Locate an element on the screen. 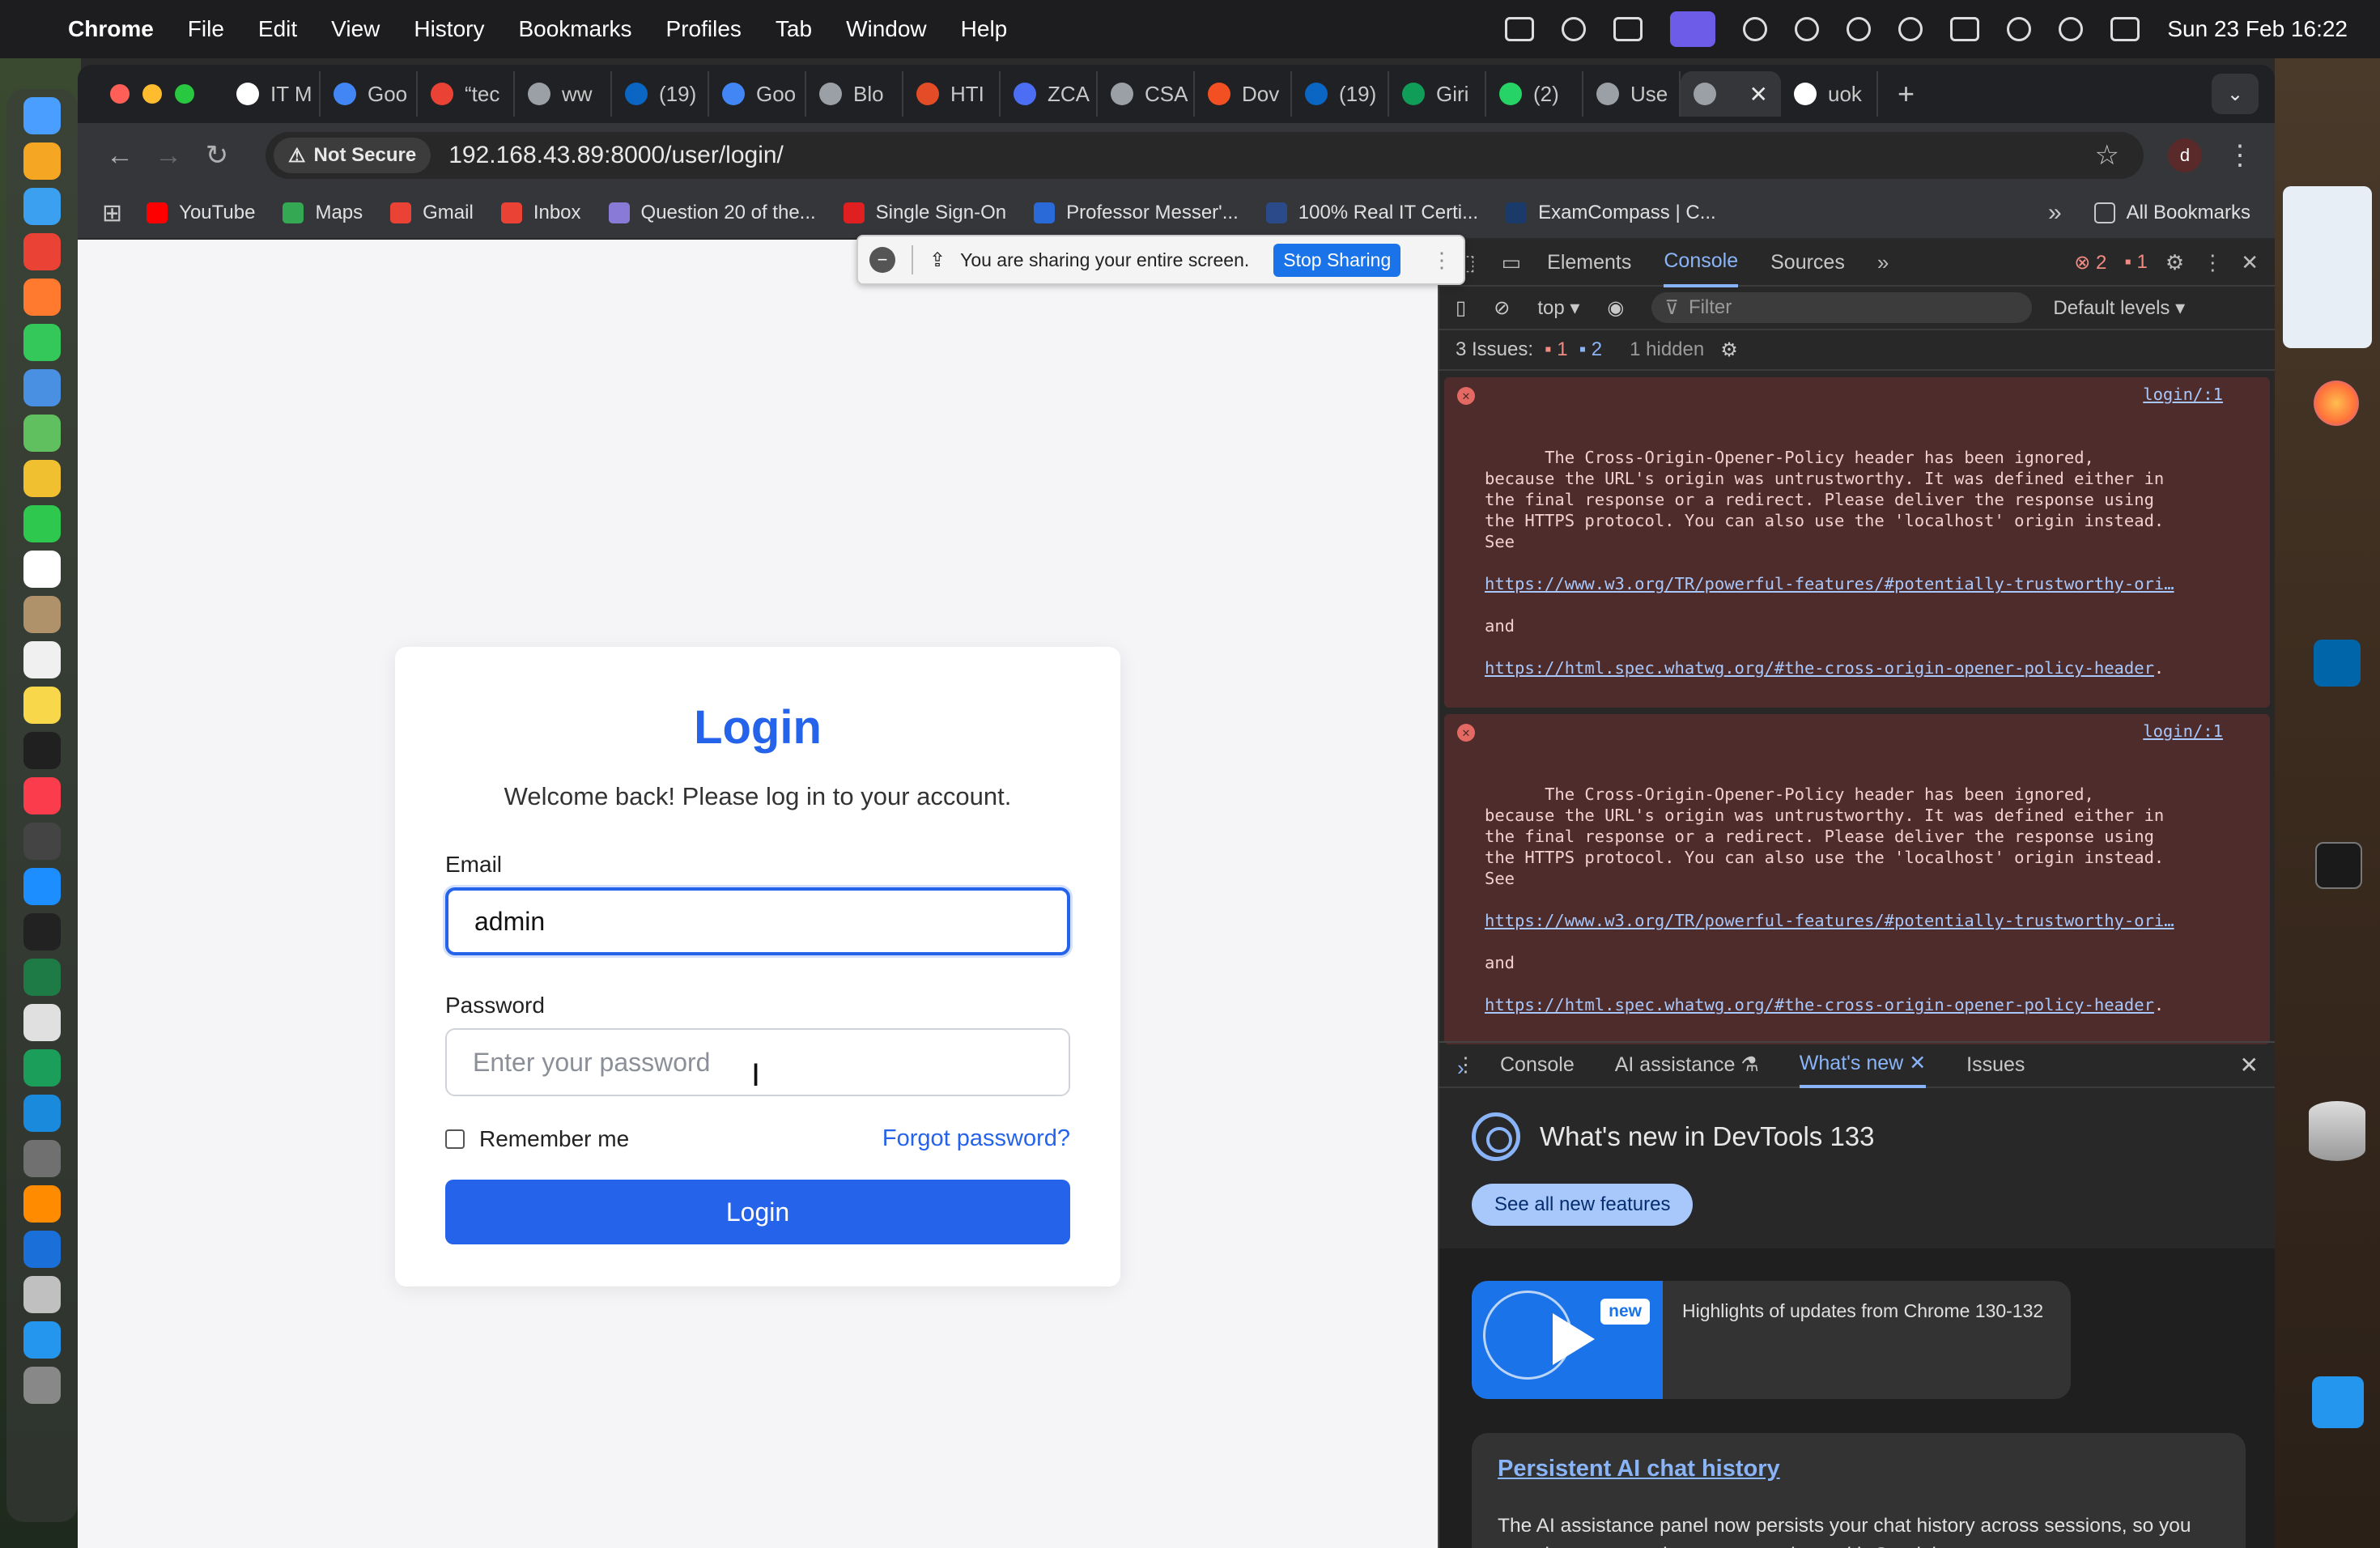  new-tab-button: + is located at coordinates (1906, 94).